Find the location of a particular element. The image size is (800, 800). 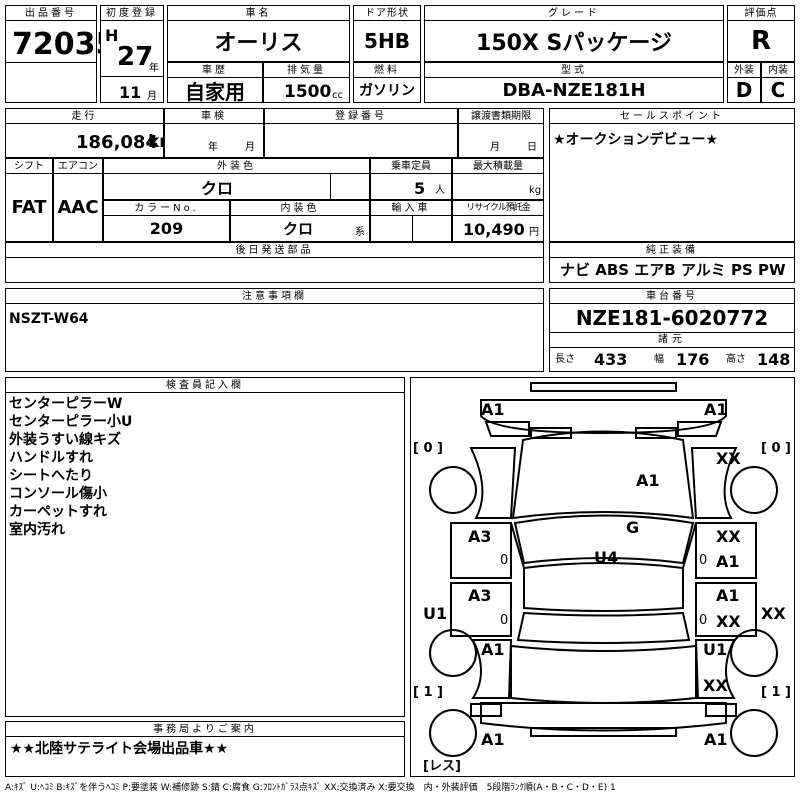

inspector-label: 検査員記入欄 is located at coordinates (205, 385).